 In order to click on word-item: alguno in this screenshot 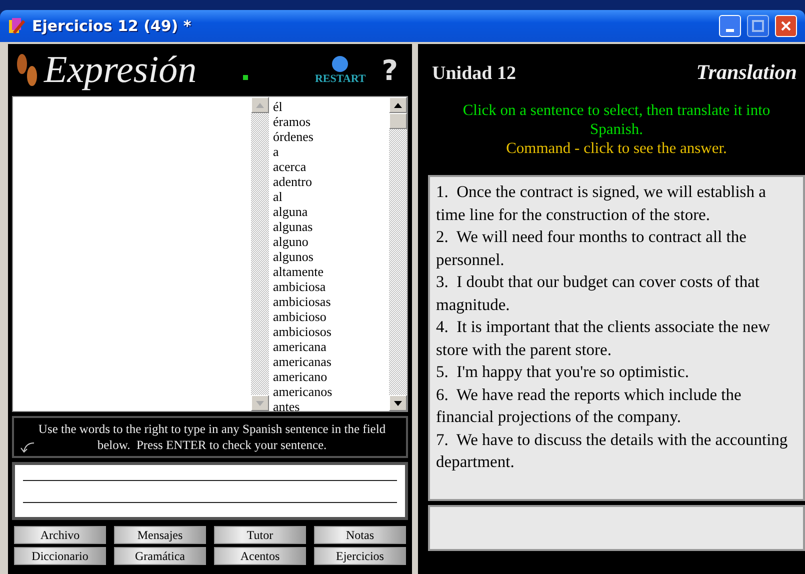, I will do `click(329, 241)`.